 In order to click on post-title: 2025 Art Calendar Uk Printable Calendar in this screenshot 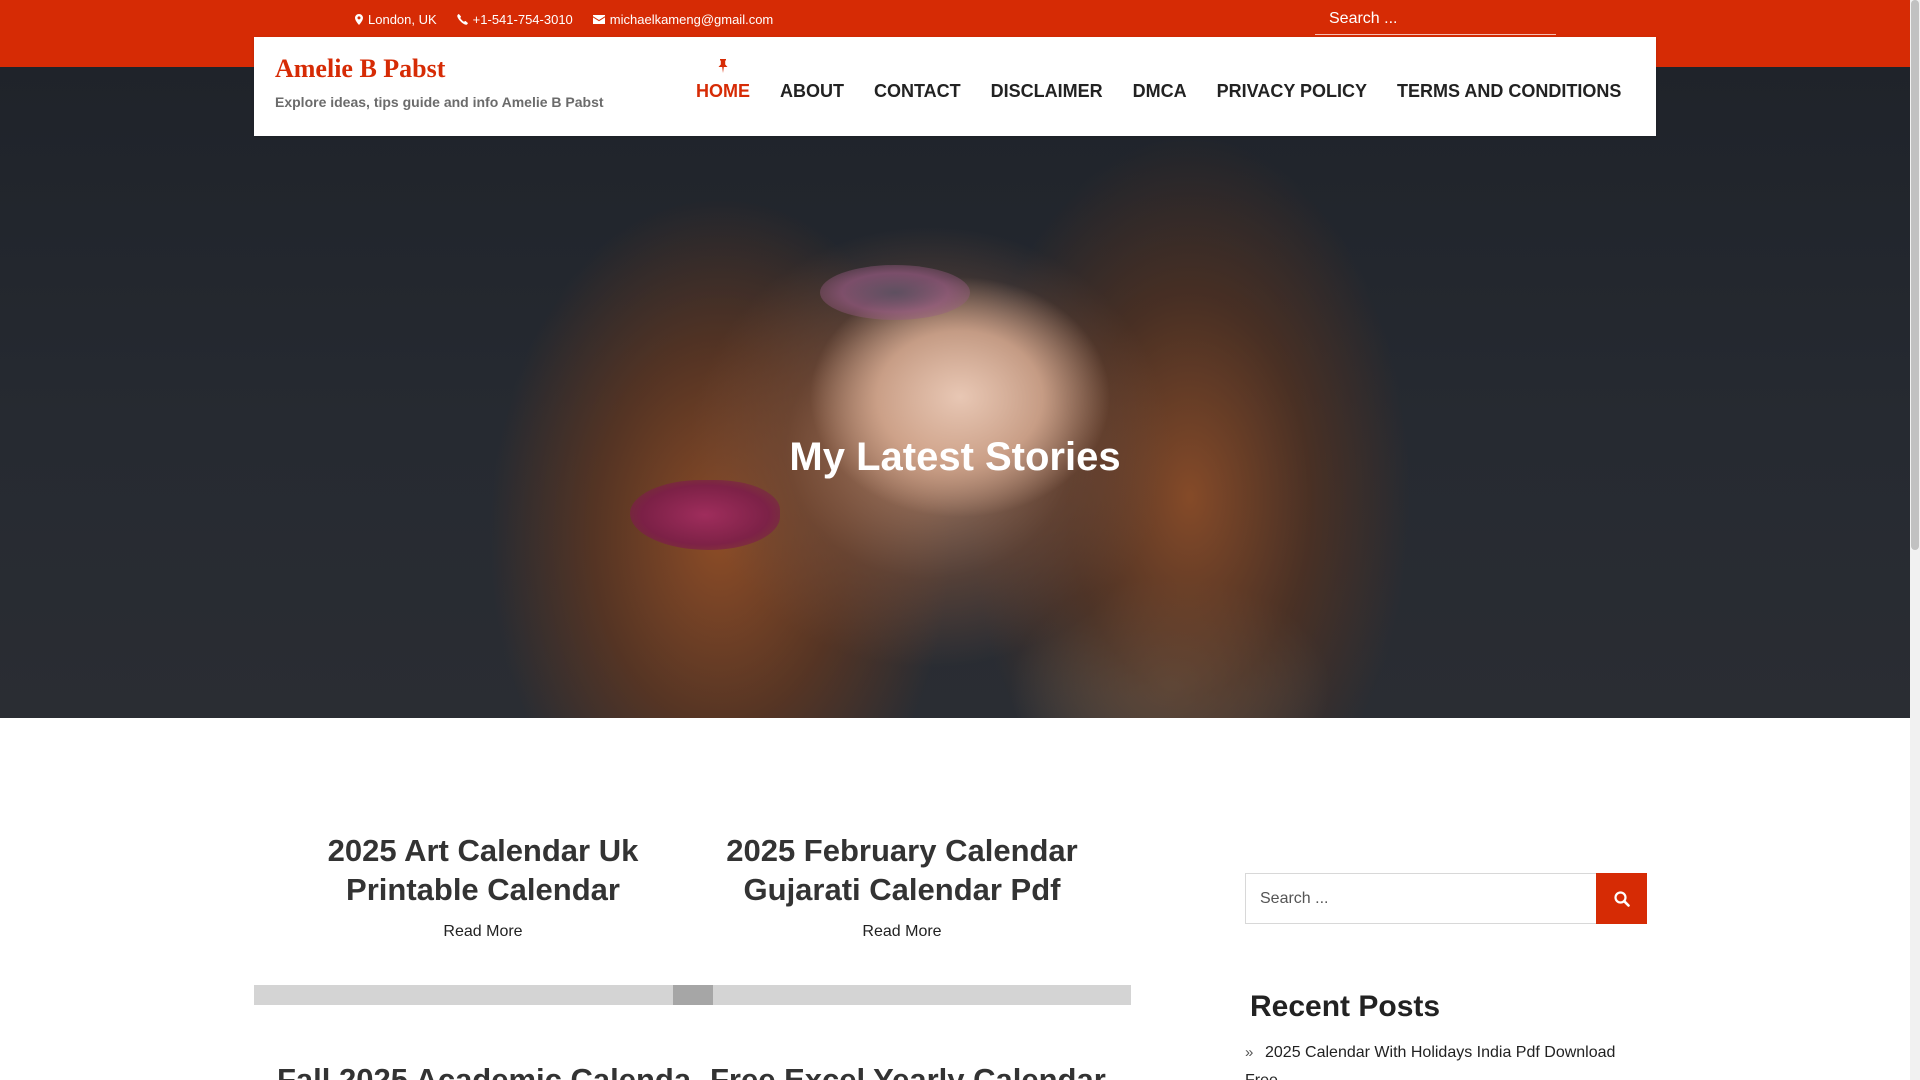, I will do `click(483, 870)`.